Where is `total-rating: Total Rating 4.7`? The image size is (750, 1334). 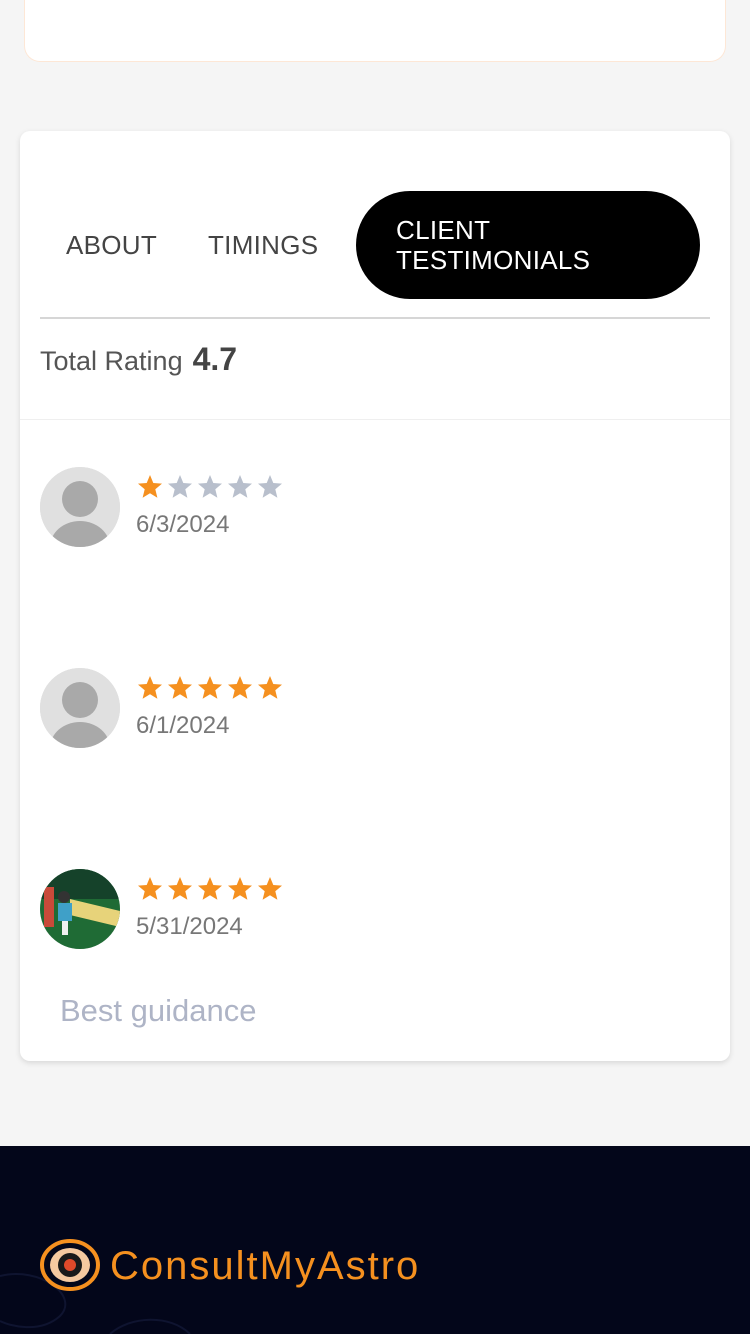
total-rating: Total Rating 4.7 is located at coordinates (138, 359).